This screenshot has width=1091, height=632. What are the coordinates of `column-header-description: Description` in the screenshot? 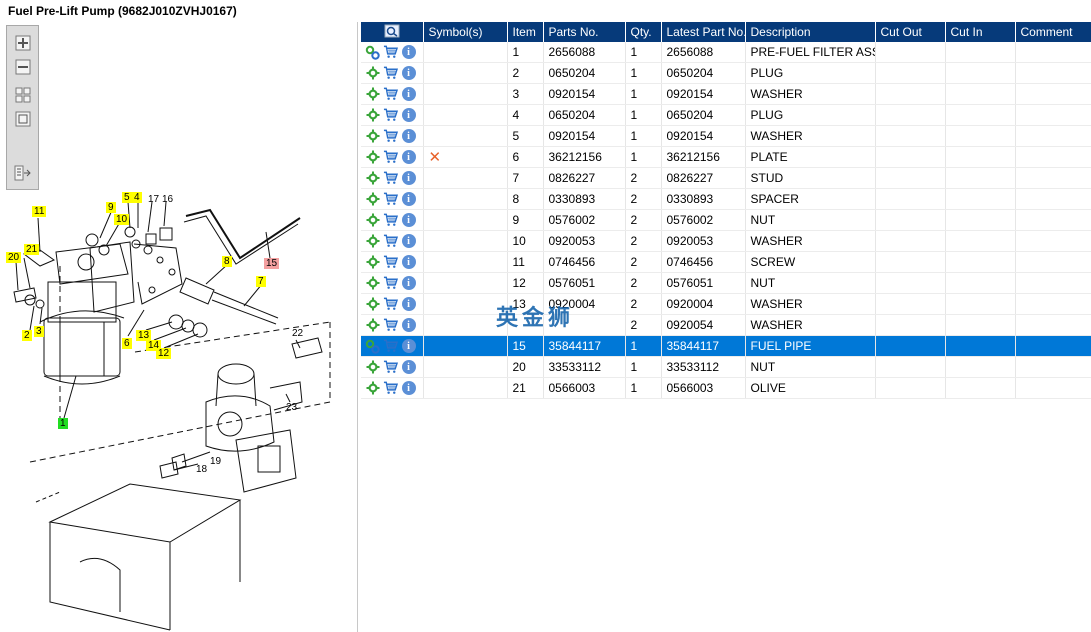 It's located at (810, 32).